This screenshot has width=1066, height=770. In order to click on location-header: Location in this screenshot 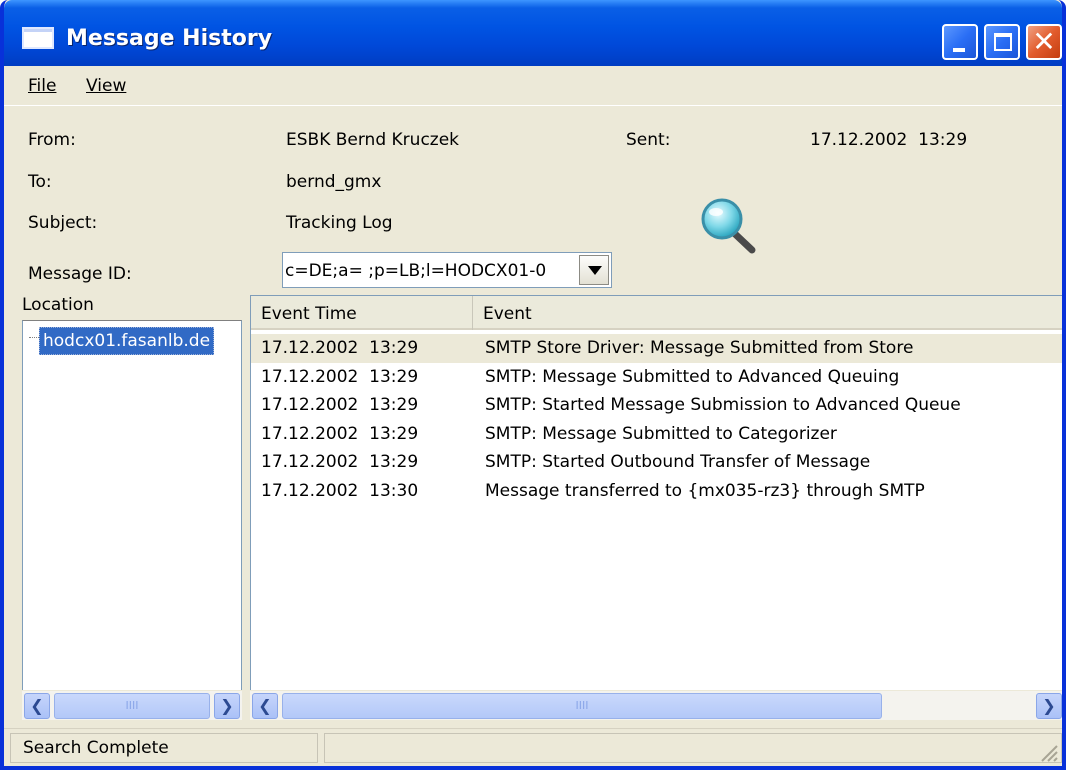, I will do `click(58, 305)`.